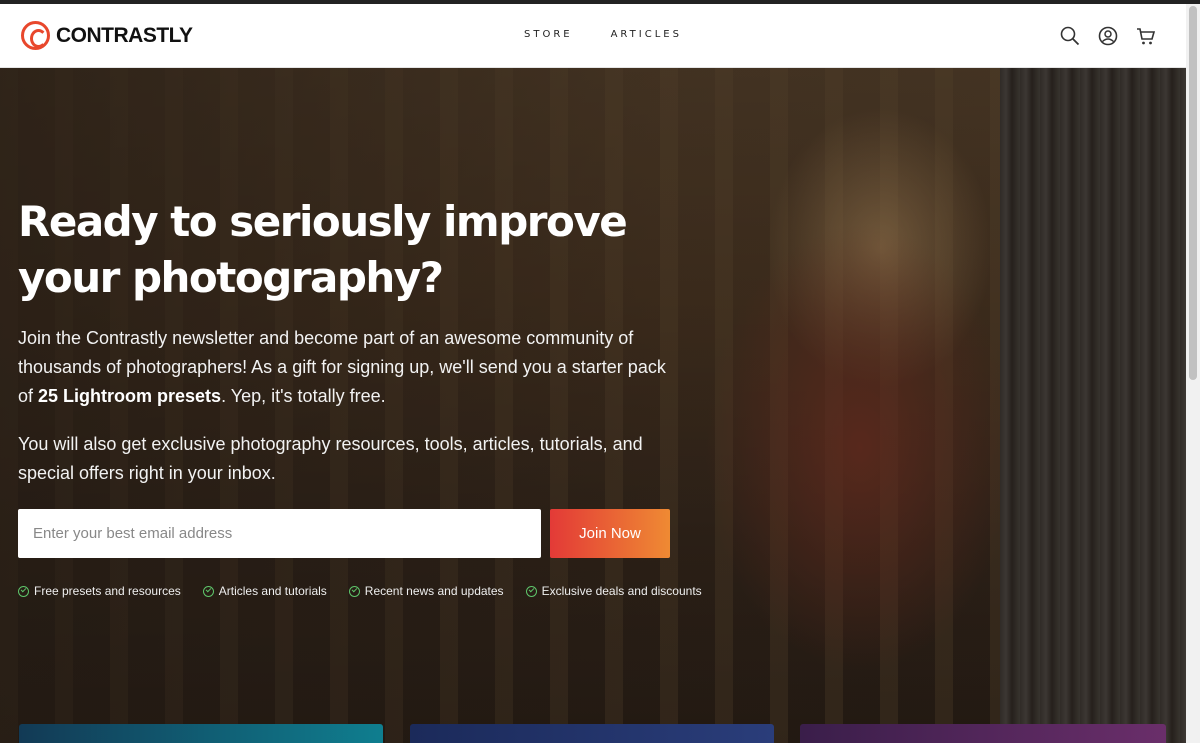 The width and height of the screenshot is (1200, 743). I want to click on perk-label: Free presets and resources, so click(107, 591).